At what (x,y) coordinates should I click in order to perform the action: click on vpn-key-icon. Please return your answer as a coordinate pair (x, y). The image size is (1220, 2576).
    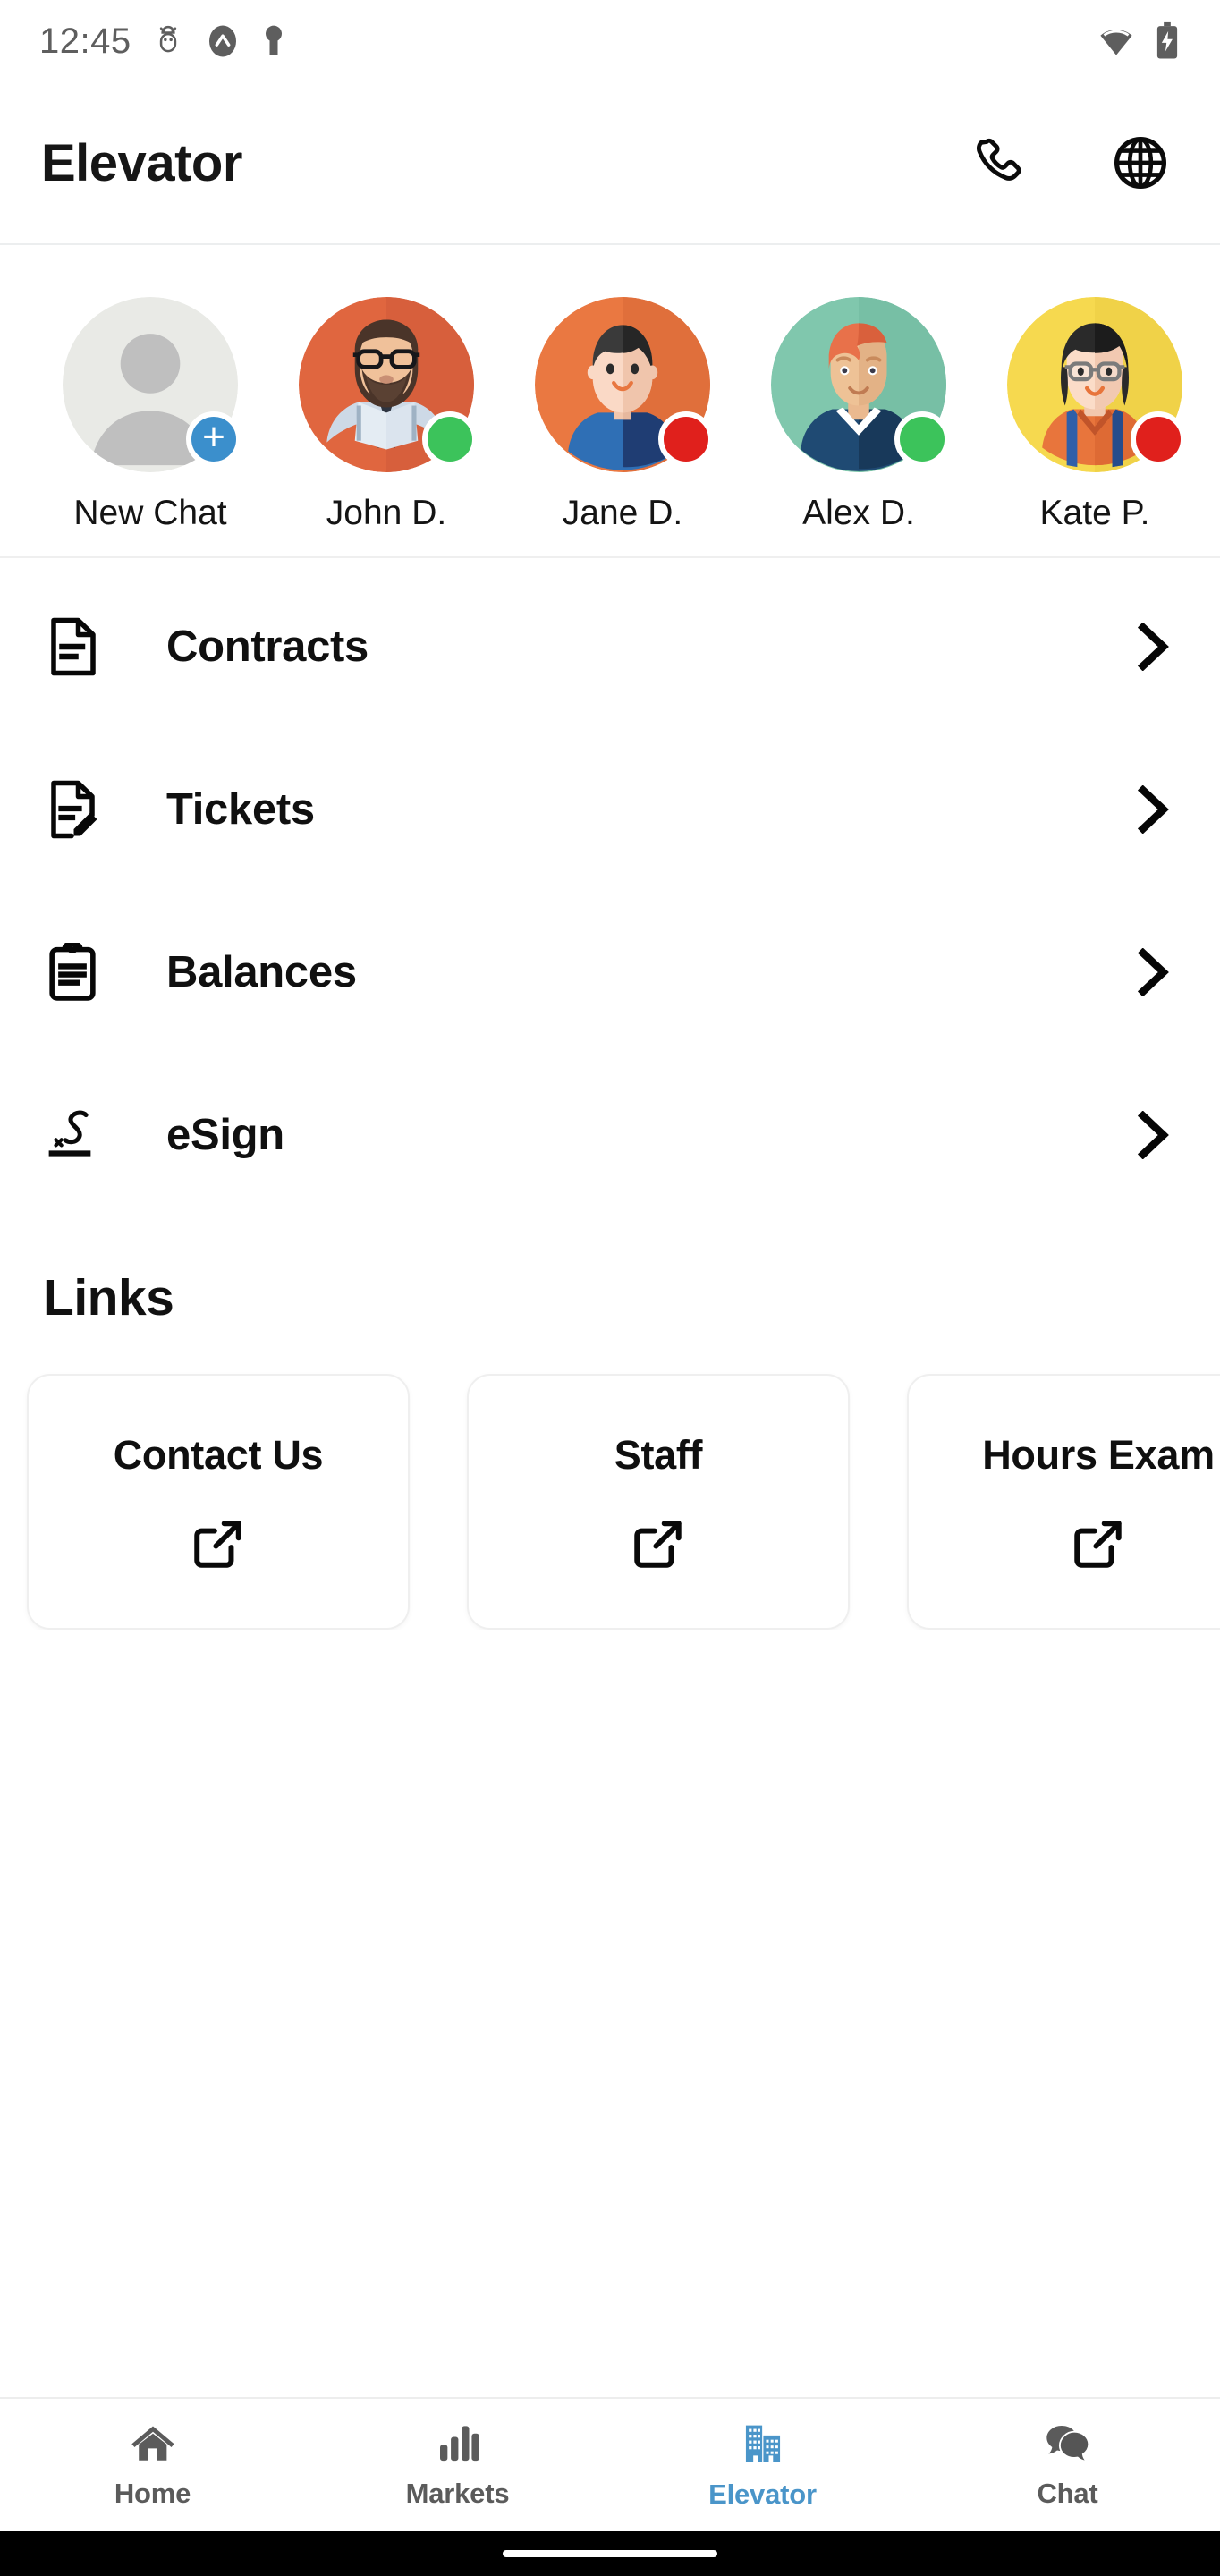
    Looking at the image, I should click on (274, 40).